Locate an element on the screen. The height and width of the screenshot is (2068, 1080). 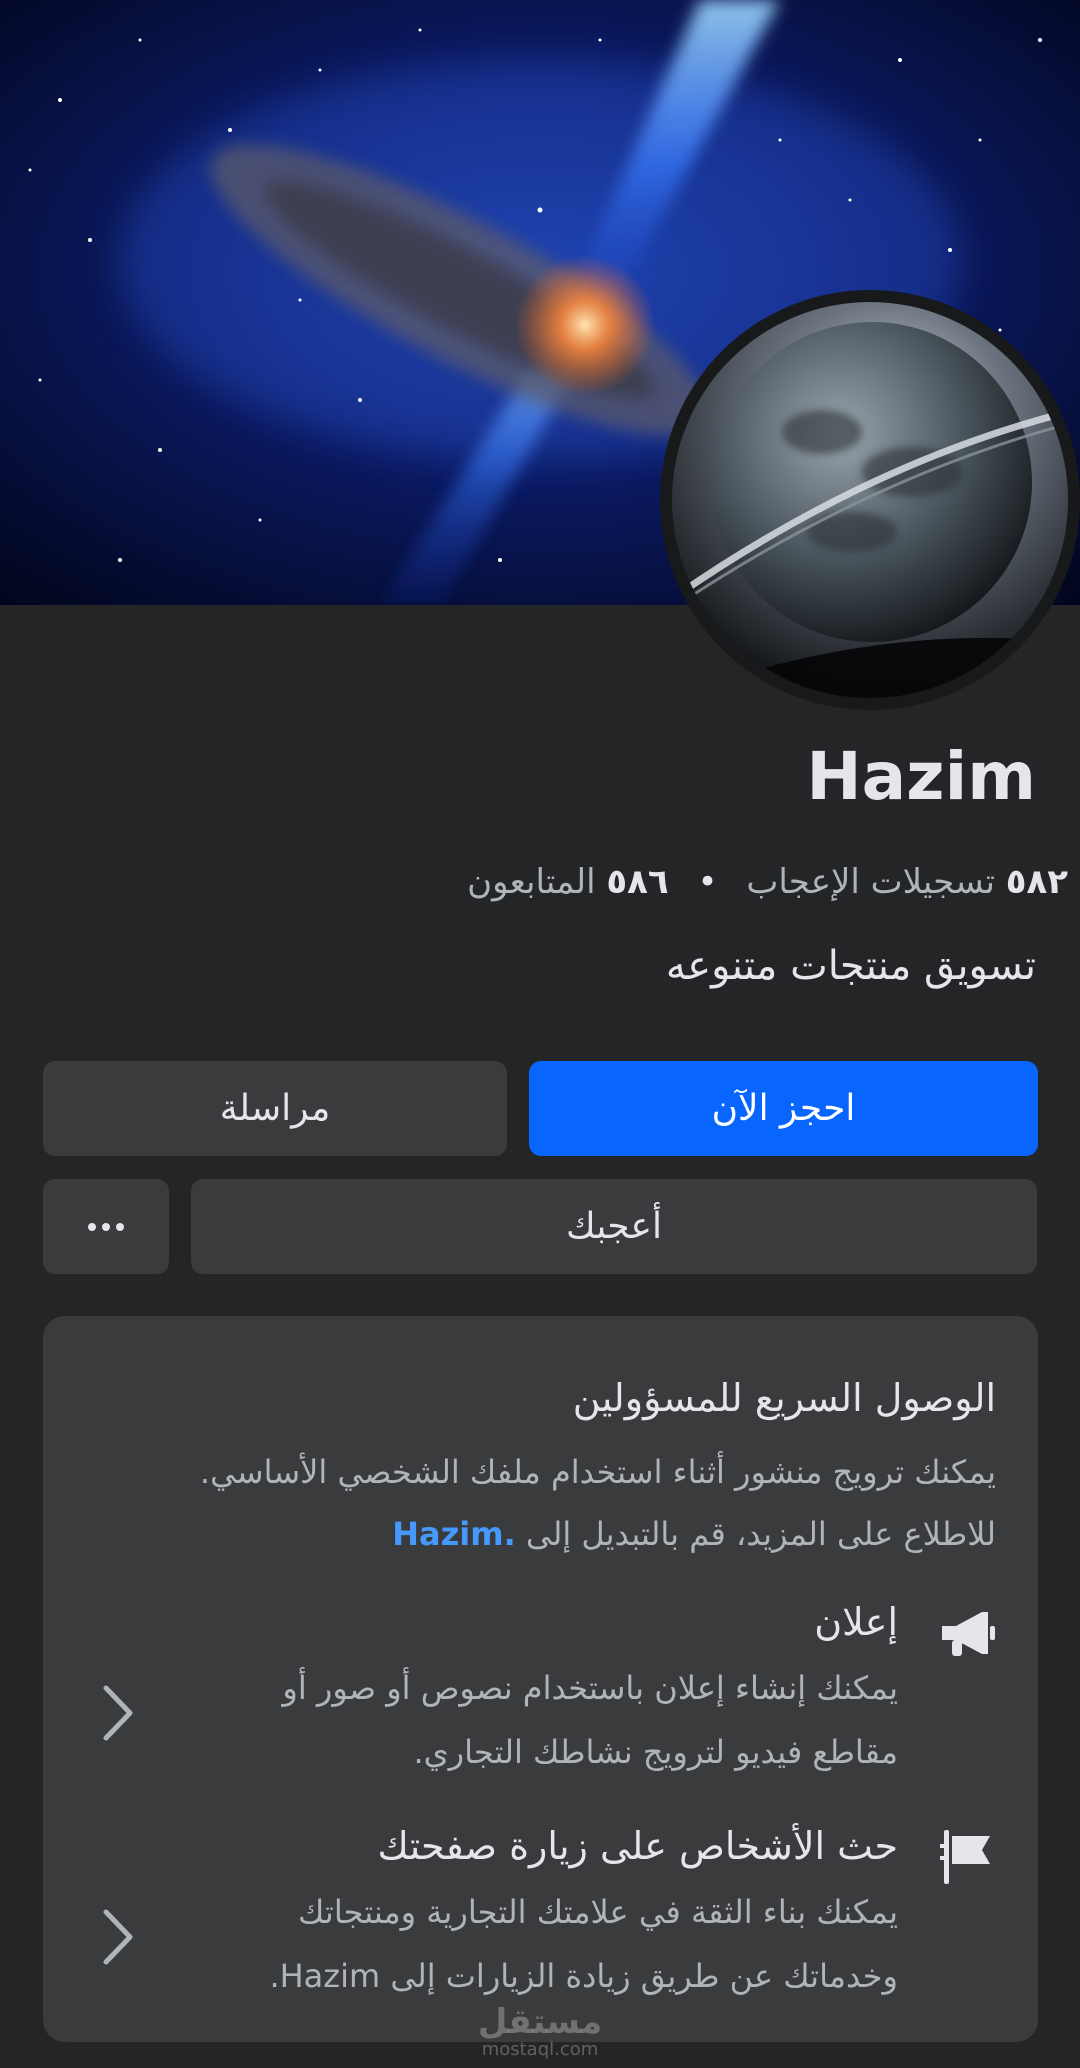
switch-profile-link: Hazim. is located at coordinates (453, 1534).